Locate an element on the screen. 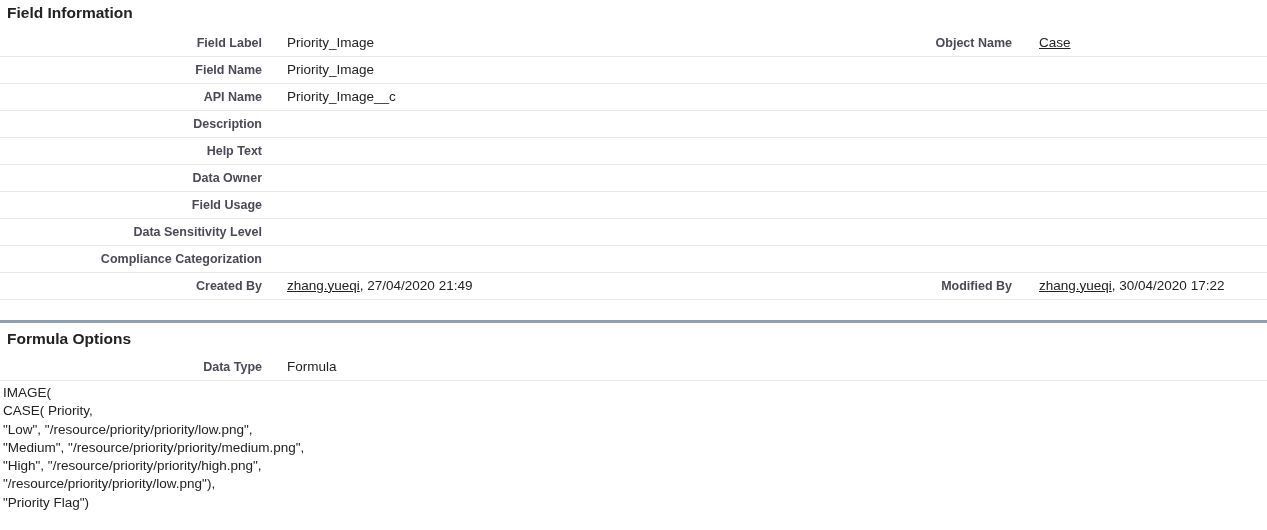 The height and width of the screenshot is (530, 1267). record-link: Case is located at coordinates (1055, 42).